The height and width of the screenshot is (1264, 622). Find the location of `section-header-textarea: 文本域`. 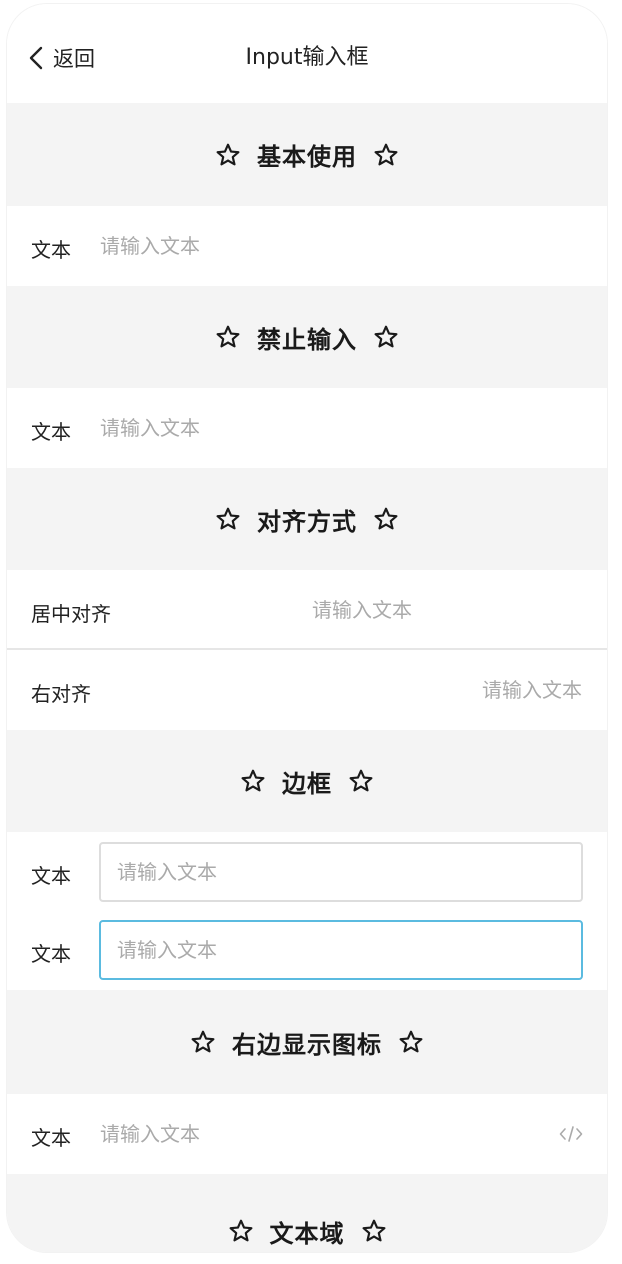

section-header-textarea: 文本域 is located at coordinates (307, 1213).